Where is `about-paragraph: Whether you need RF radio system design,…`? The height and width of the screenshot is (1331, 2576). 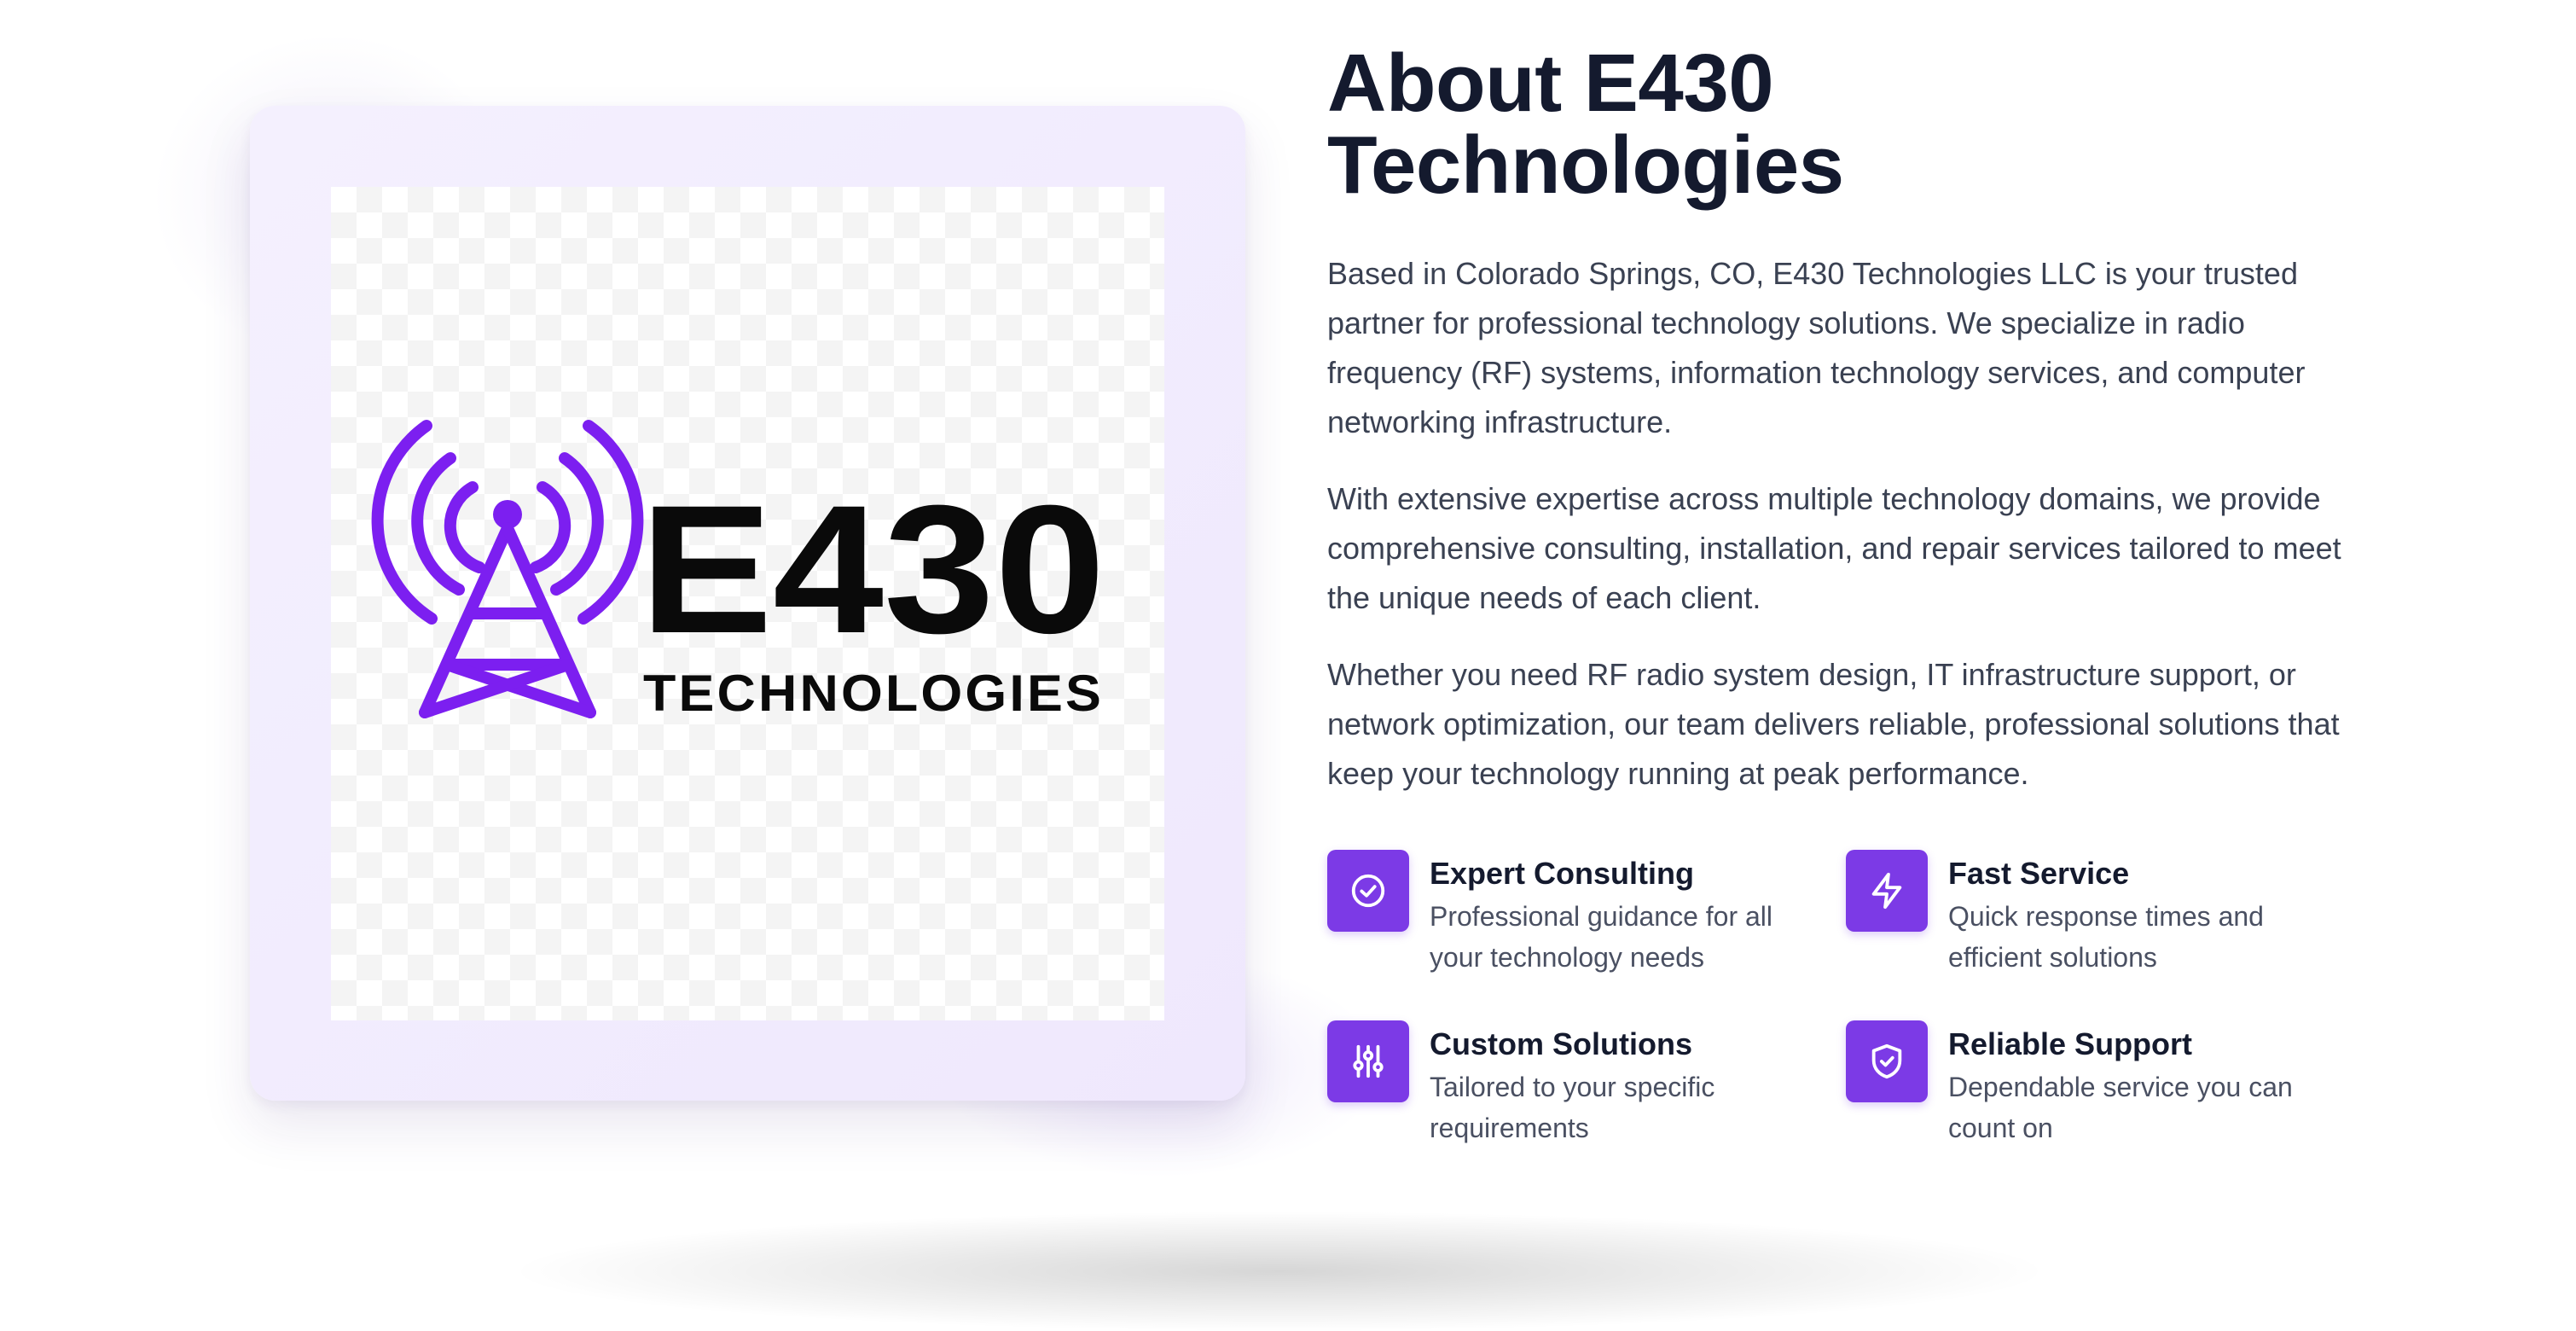
about-paragraph: Whether you need RF radio system design,… is located at coordinates (1833, 724).